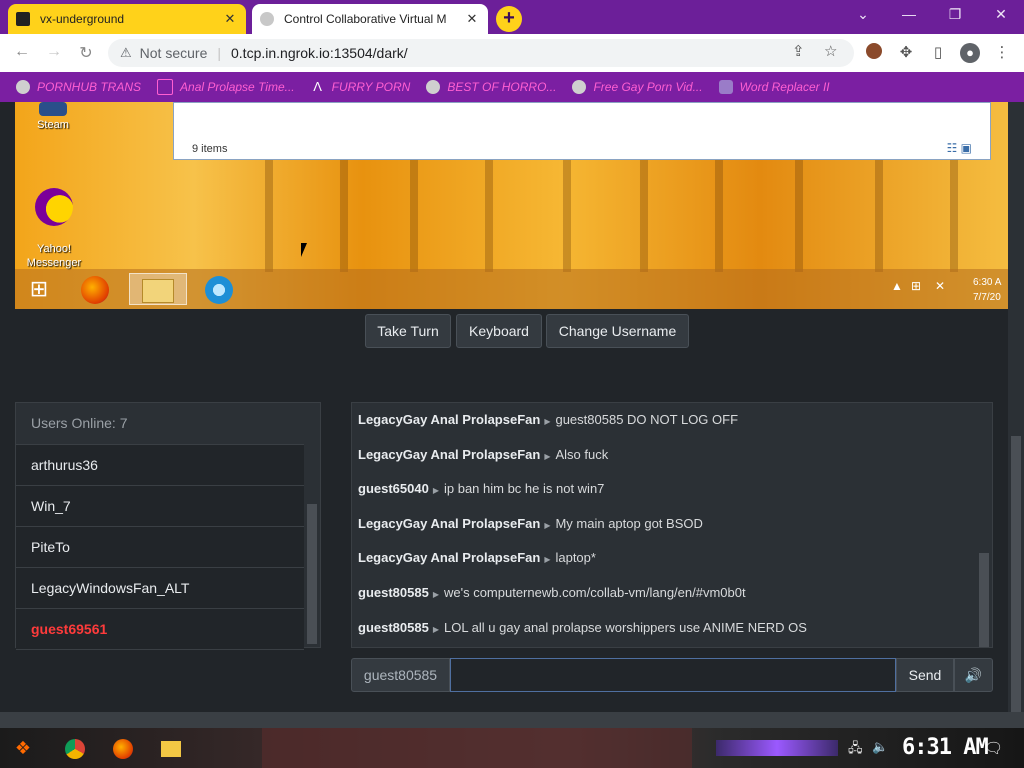 This screenshot has width=1024, height=768. What do you see at coordinates (925, 675) in the screenshot?
I see `send-button: Send` at bounding box center [925, 675].